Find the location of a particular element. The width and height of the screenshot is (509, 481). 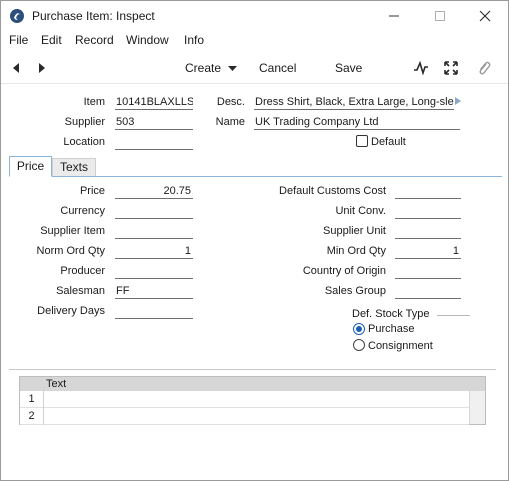

table-row: 1 is located at coordinates (244, 399).